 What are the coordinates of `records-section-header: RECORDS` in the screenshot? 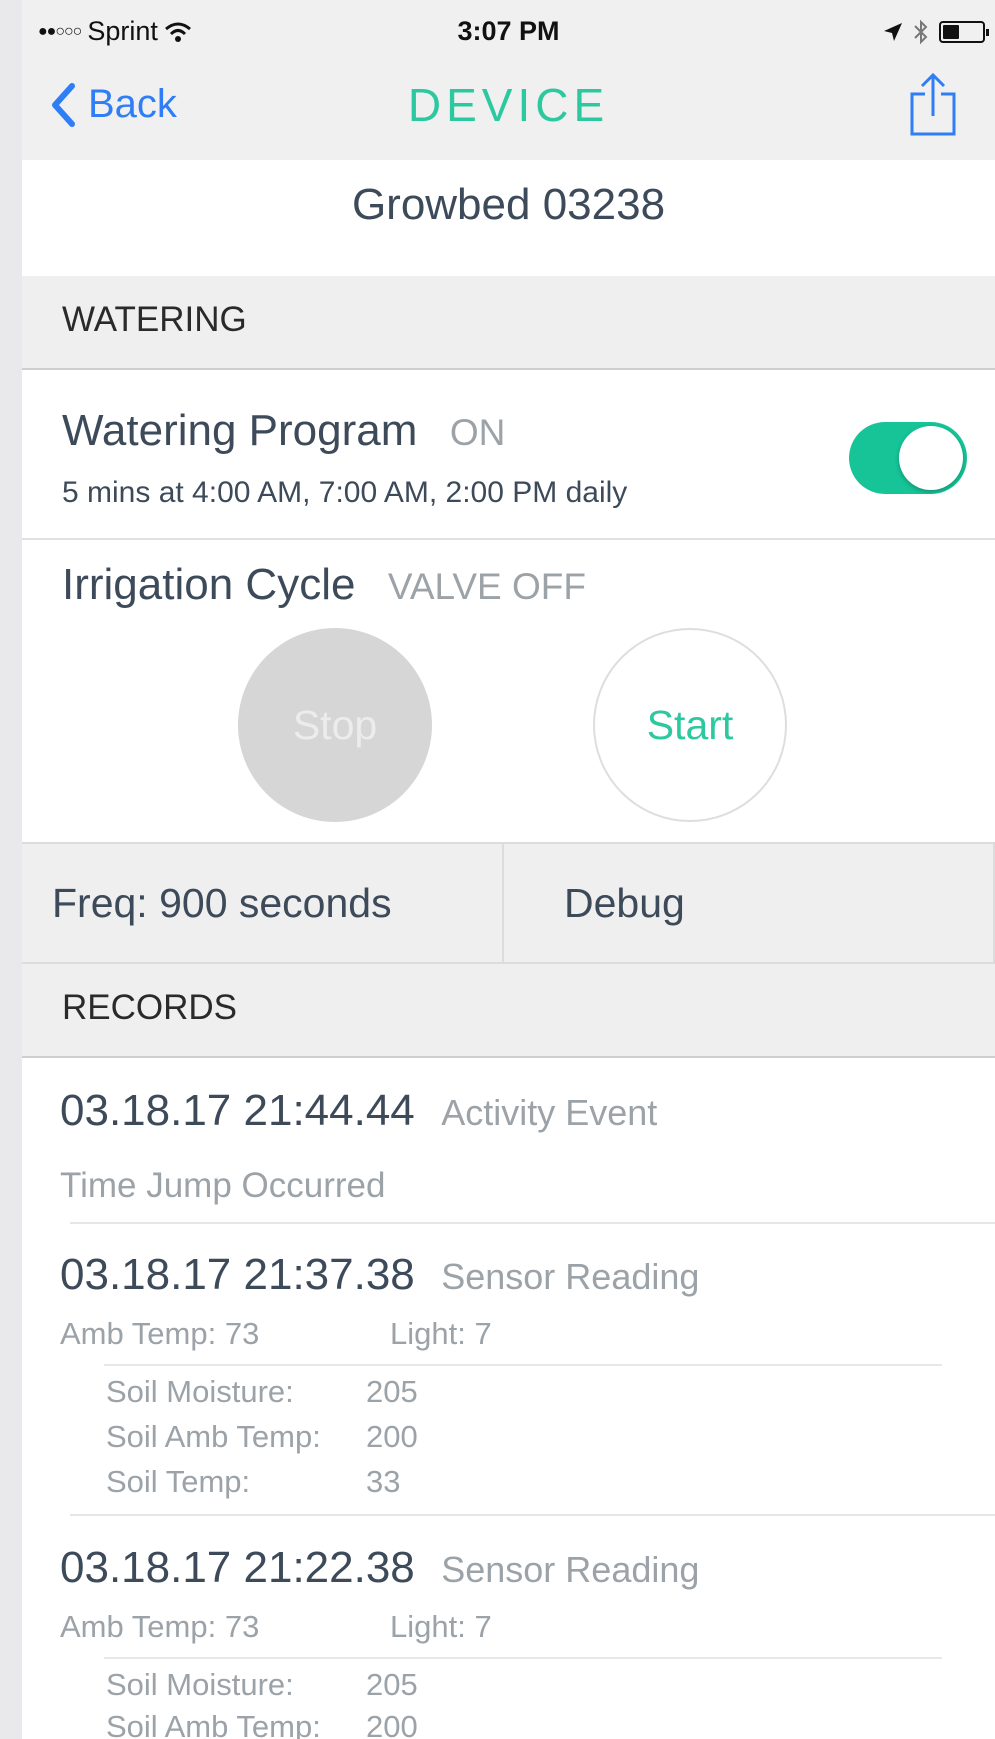 It's located at (508, 1011).